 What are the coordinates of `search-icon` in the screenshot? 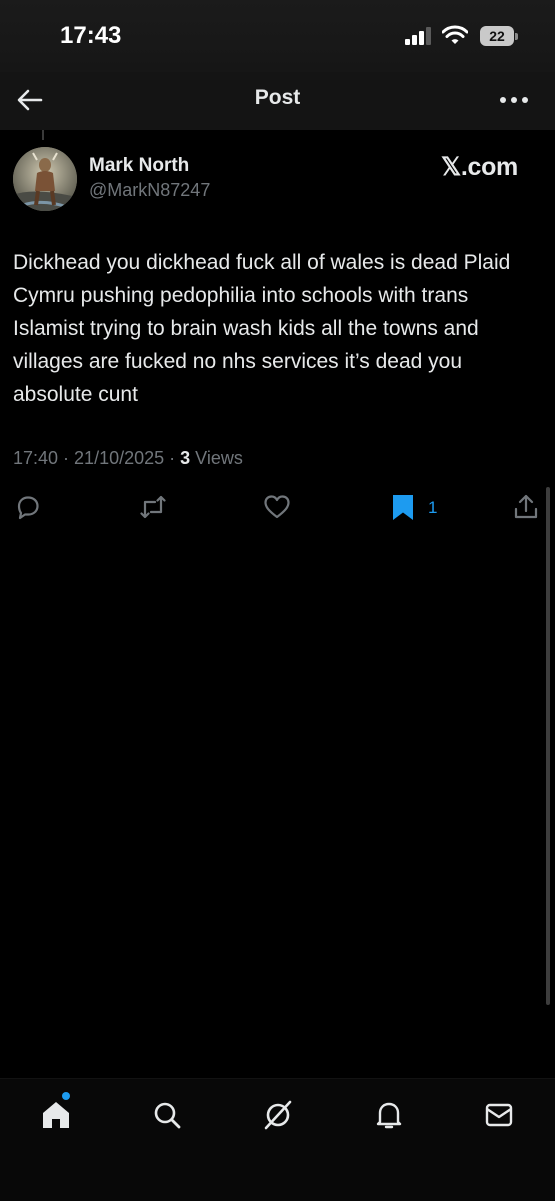 It's located at (167, 1115).